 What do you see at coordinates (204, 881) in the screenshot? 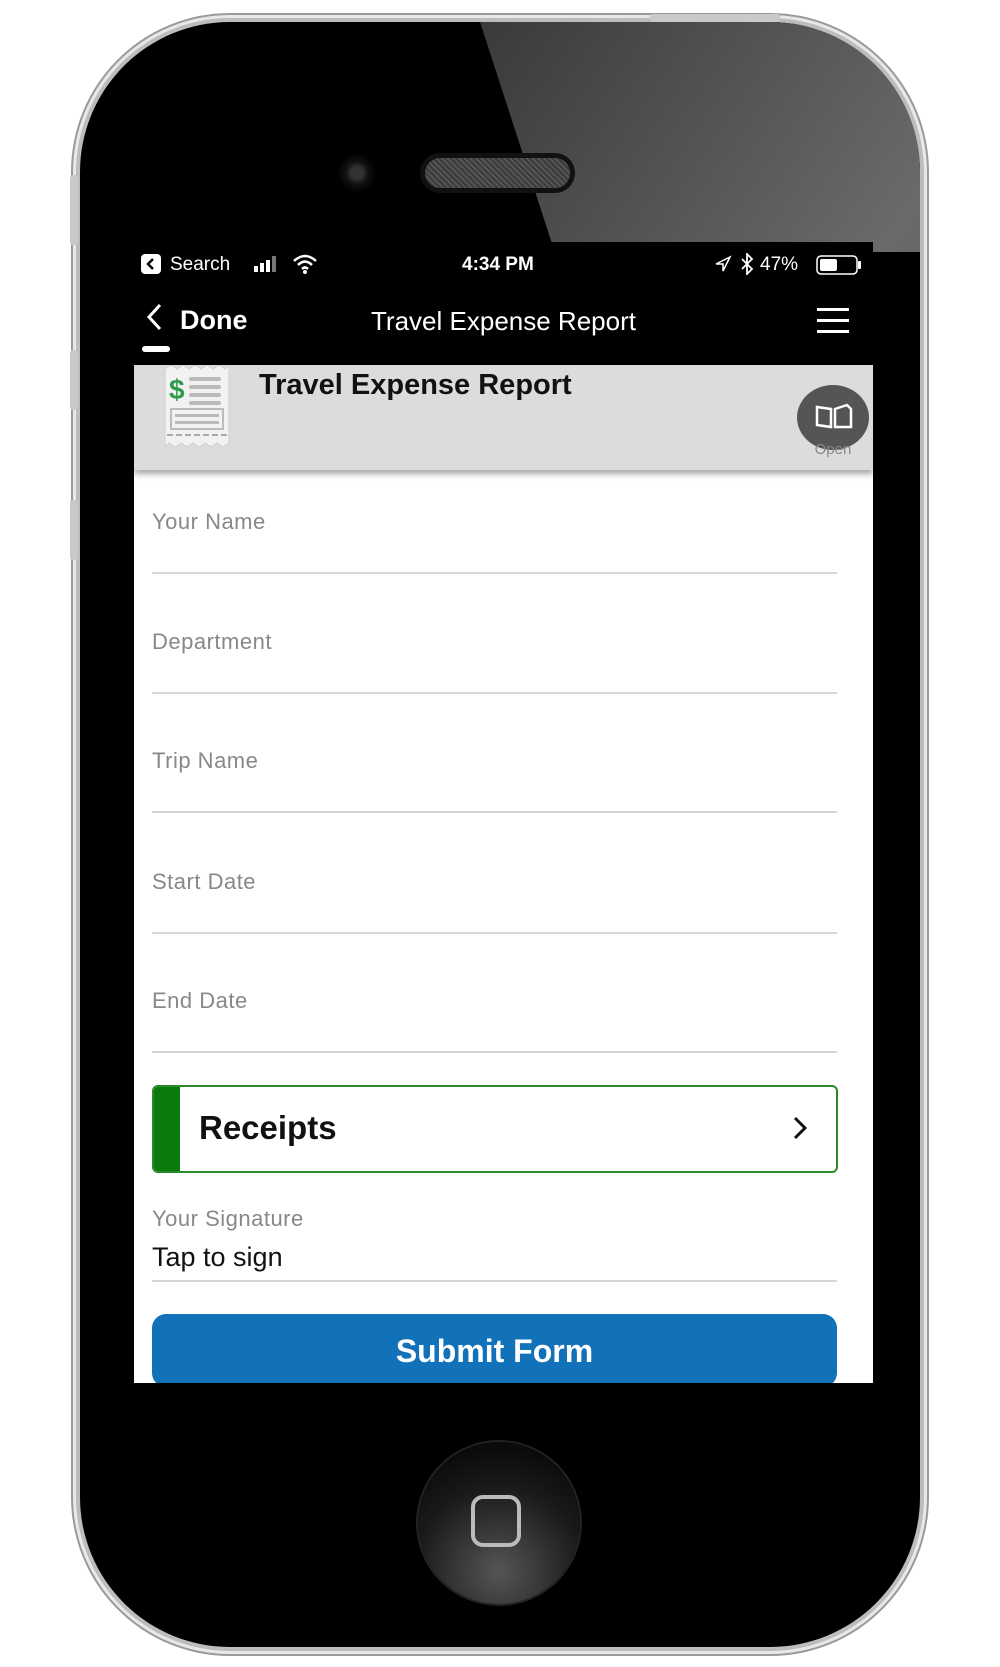
I see `start-date-label: Start Date` at bounding box center [204, 881].